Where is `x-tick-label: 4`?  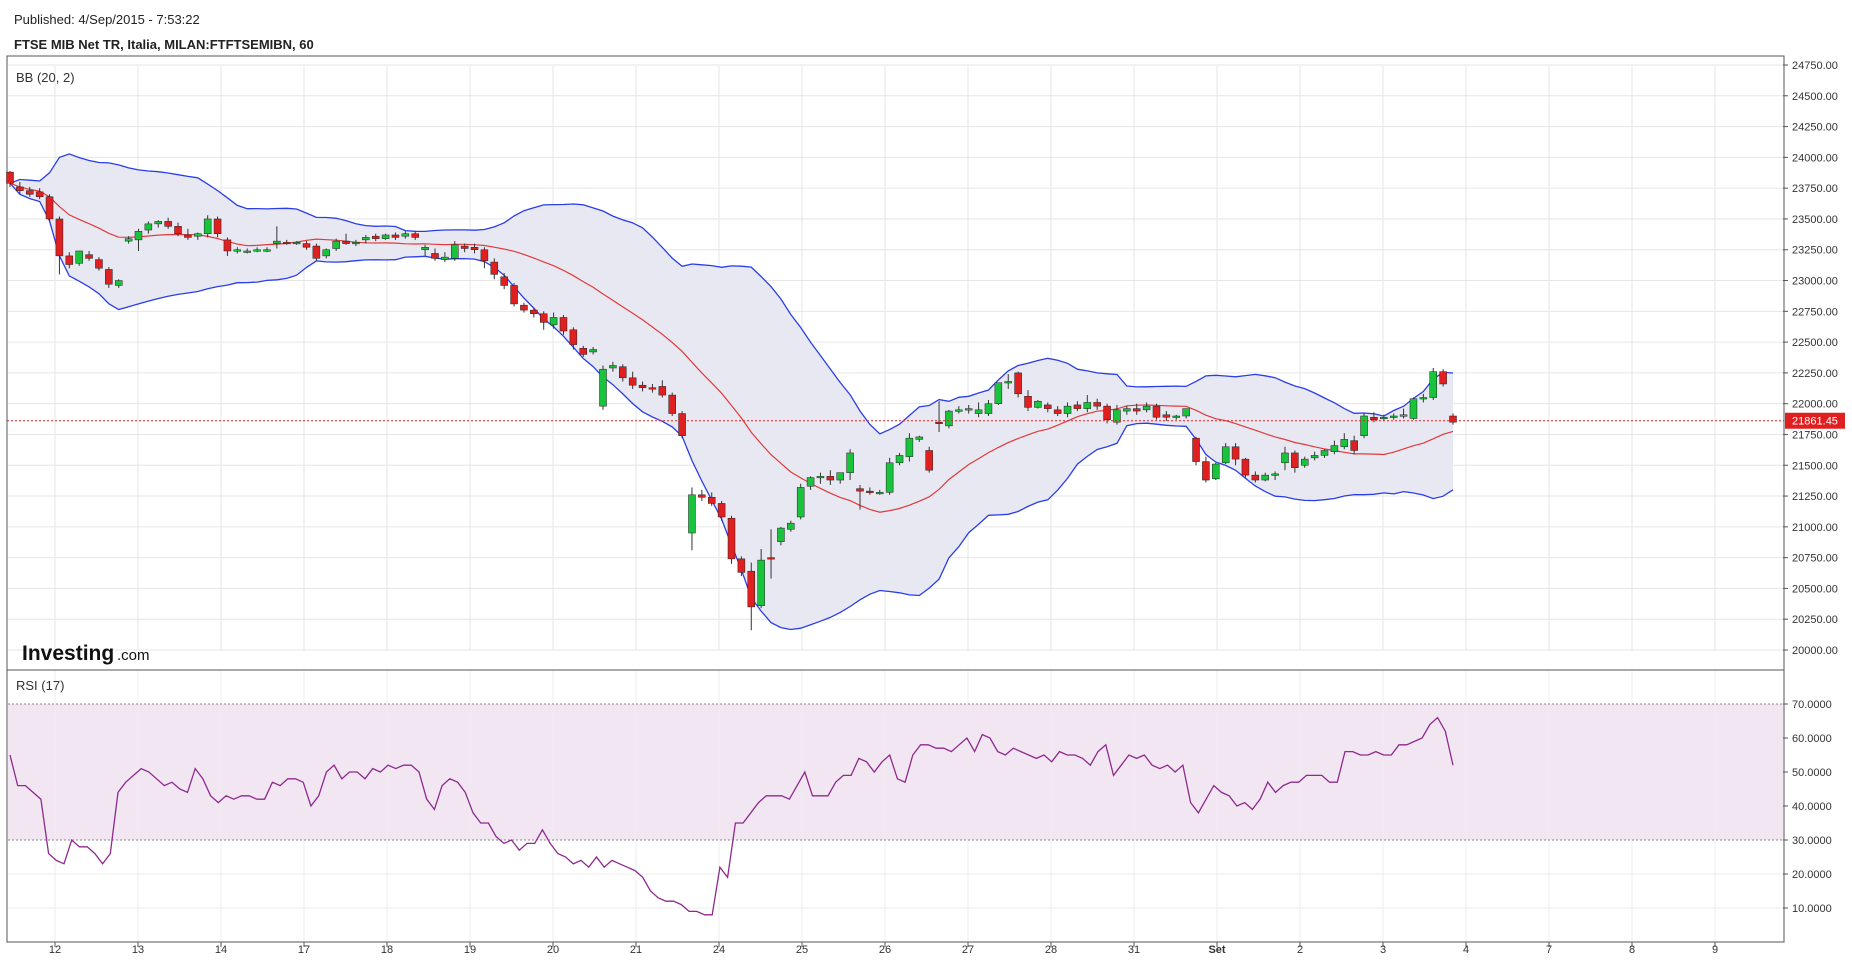
x-tick-label: 4 is located at coordinates (1466, 950).